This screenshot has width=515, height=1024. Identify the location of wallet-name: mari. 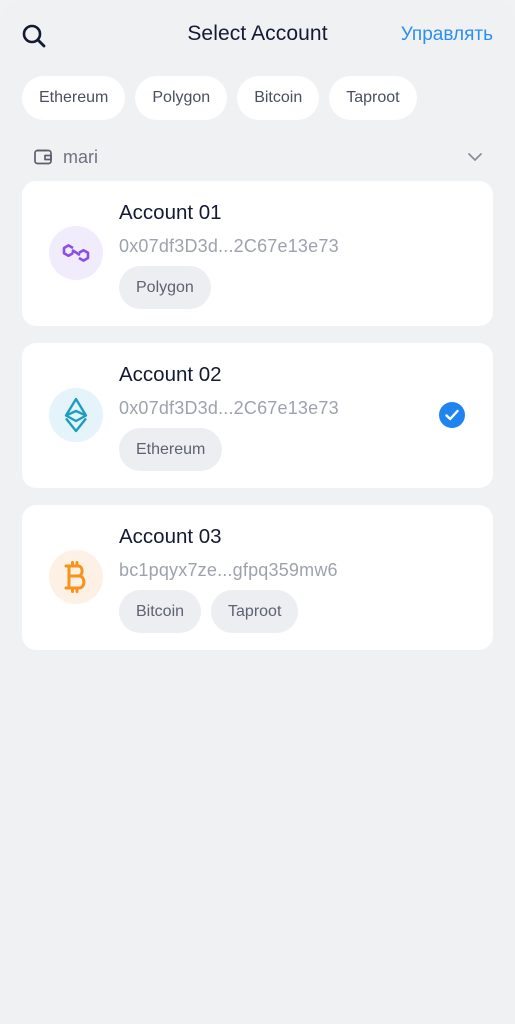
(80, 156).